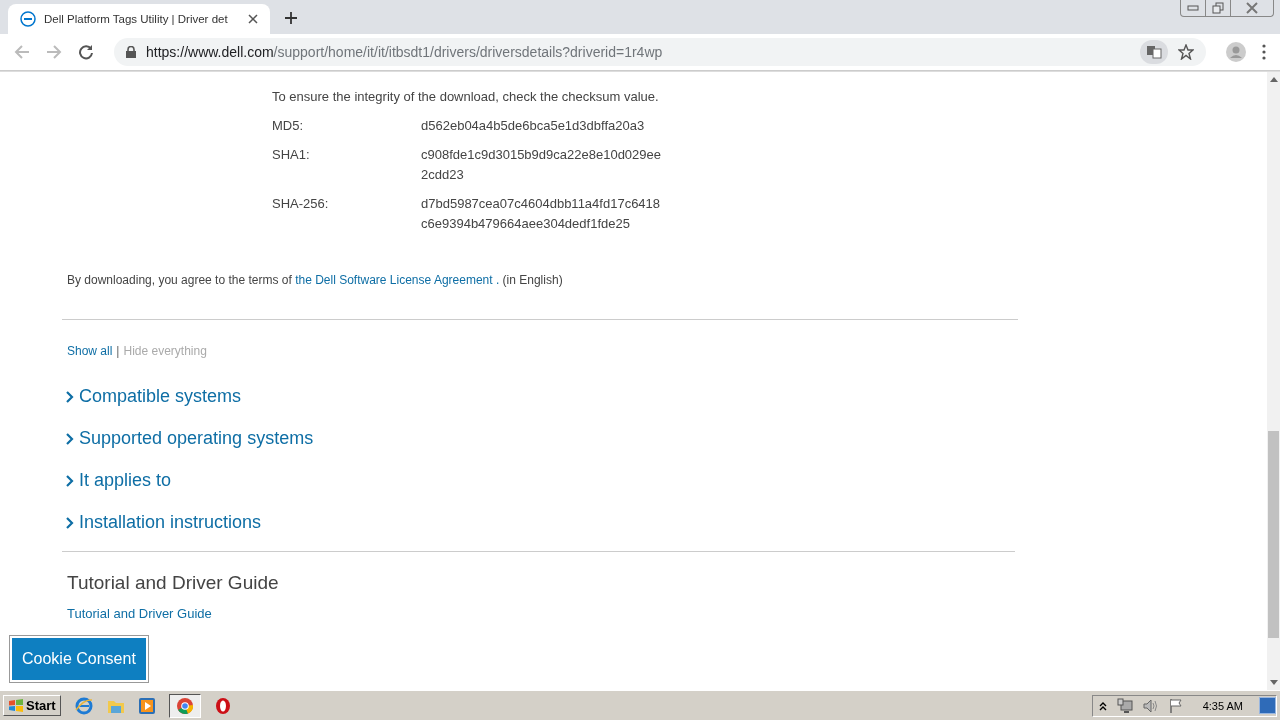 Image resolution: width=1280 pixels, height=720 pixels. I want to click on browser-e-icon, so click(83, 705).